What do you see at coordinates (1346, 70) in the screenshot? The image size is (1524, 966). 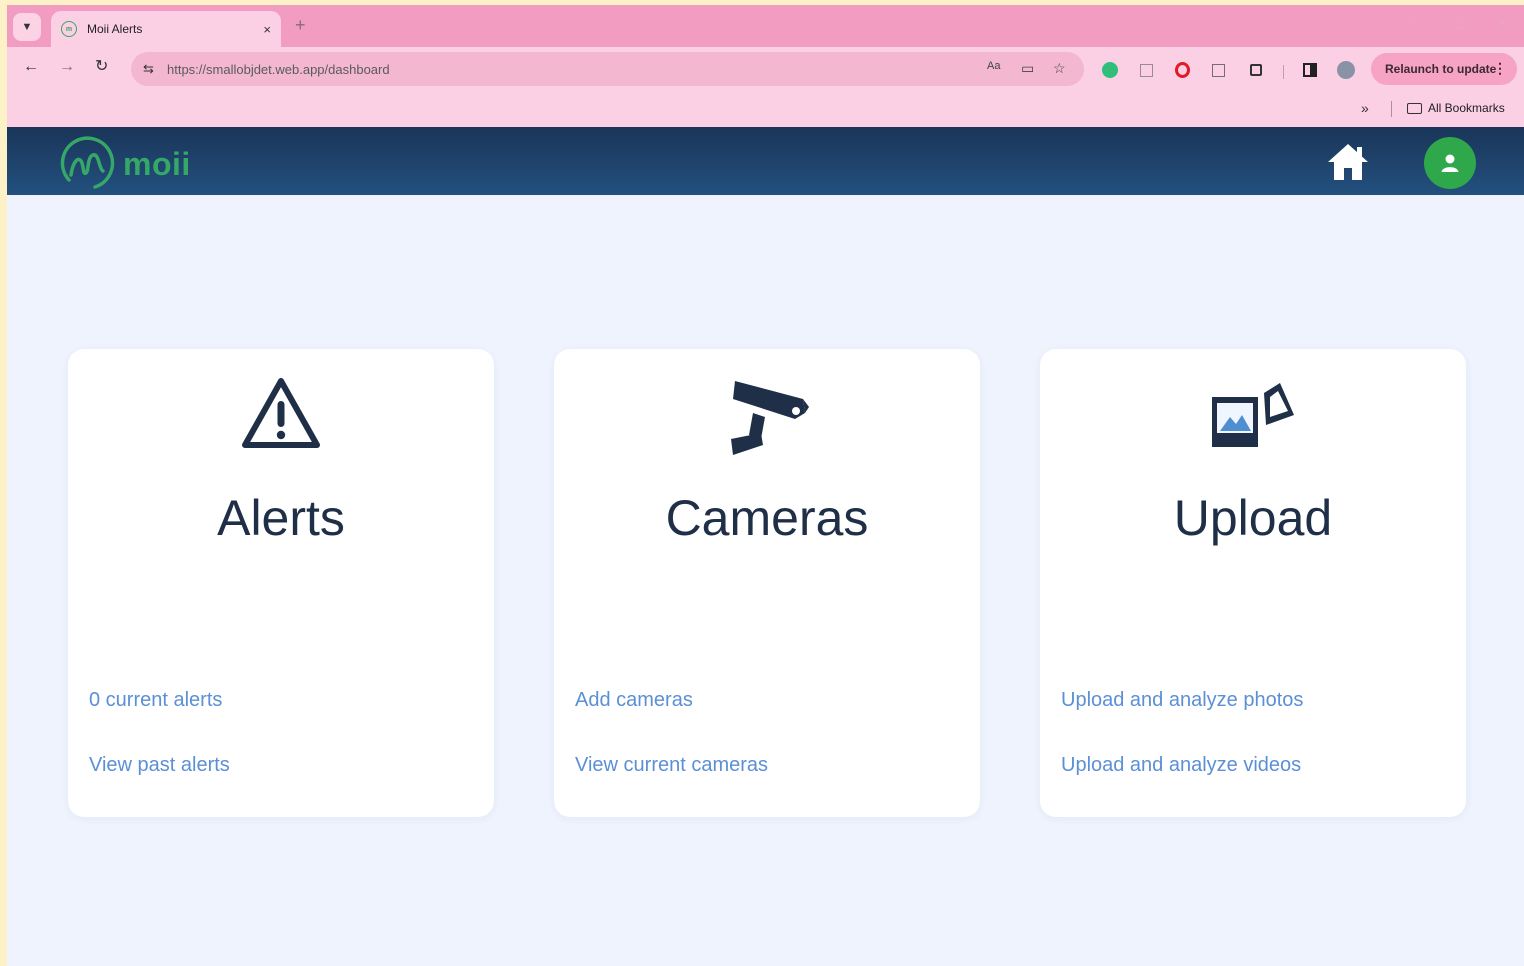 I see `profile-avatar-icon` at bounding box center [1346, 70].